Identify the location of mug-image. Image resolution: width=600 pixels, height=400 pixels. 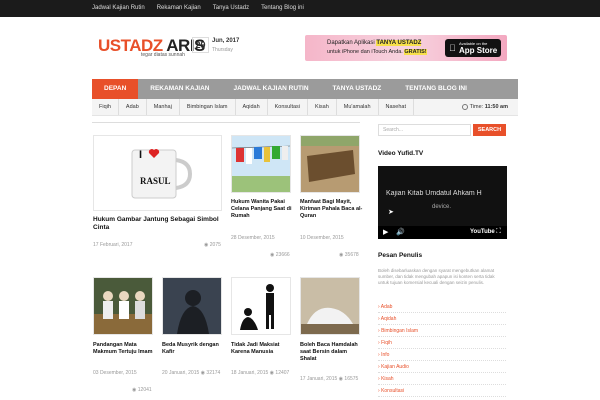
(162, 174).